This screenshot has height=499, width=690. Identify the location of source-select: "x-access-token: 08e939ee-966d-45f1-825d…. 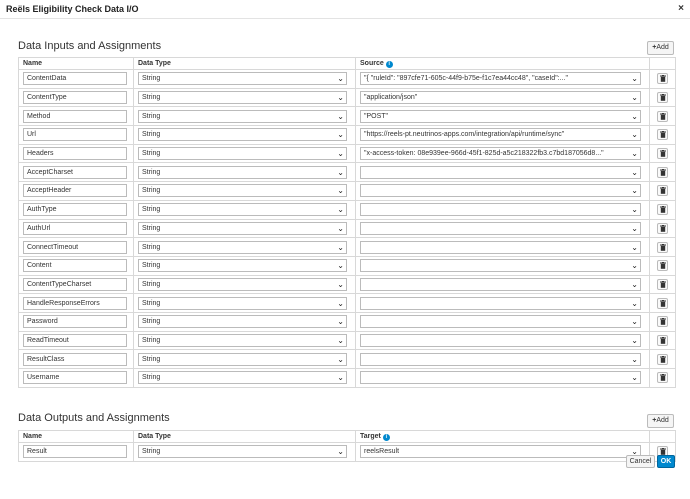
(500, 154).